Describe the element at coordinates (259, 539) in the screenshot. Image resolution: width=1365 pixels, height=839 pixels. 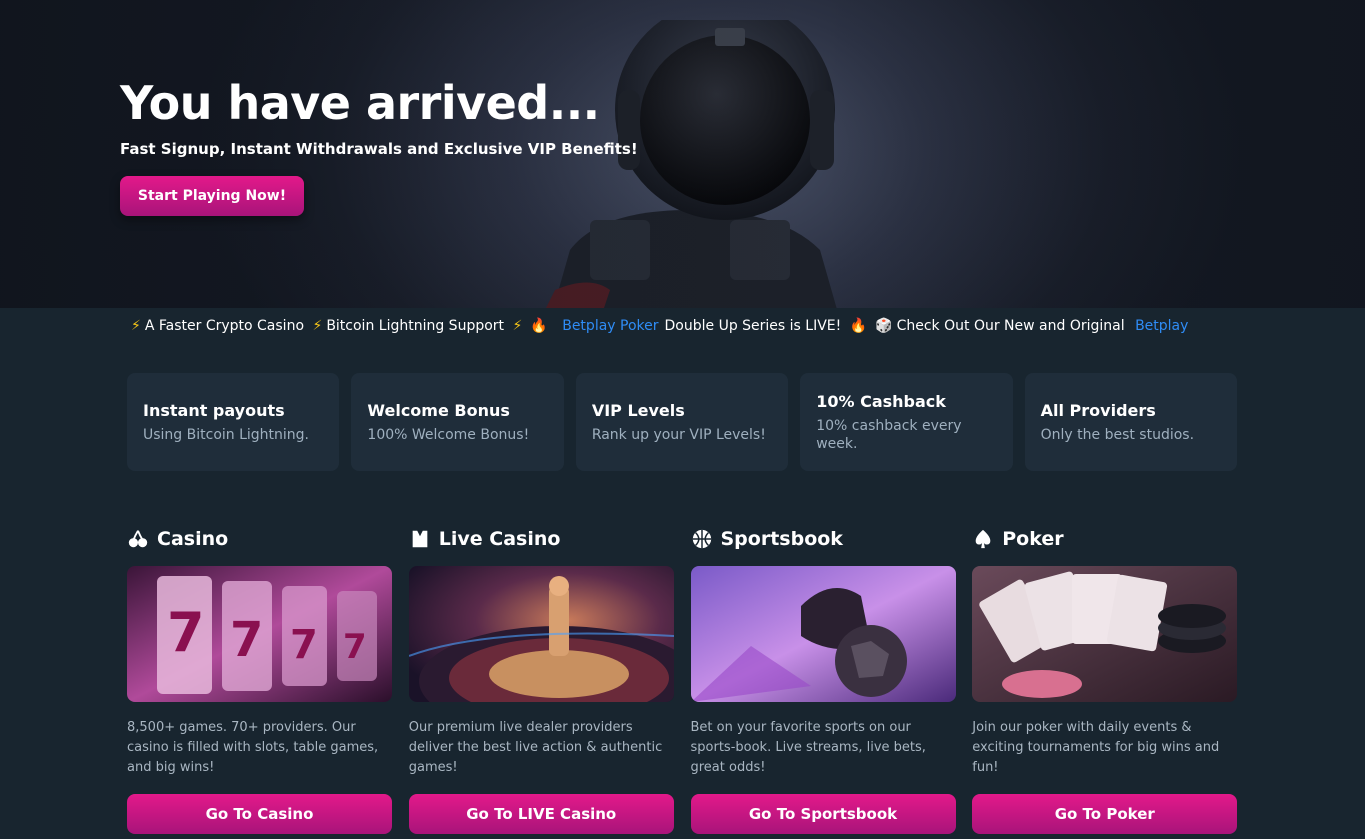
I see `category-header: Casino` at that location.